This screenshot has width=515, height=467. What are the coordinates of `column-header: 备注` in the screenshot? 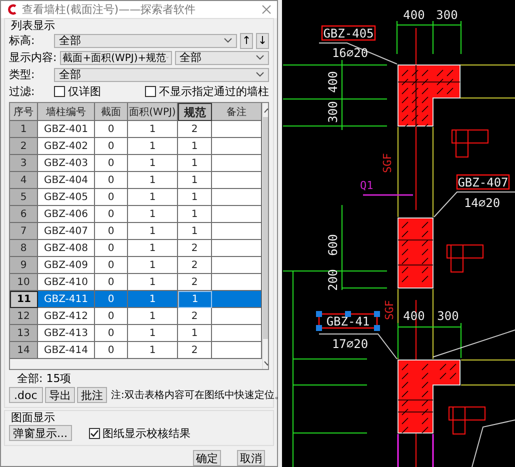 It's located at (237, 112).